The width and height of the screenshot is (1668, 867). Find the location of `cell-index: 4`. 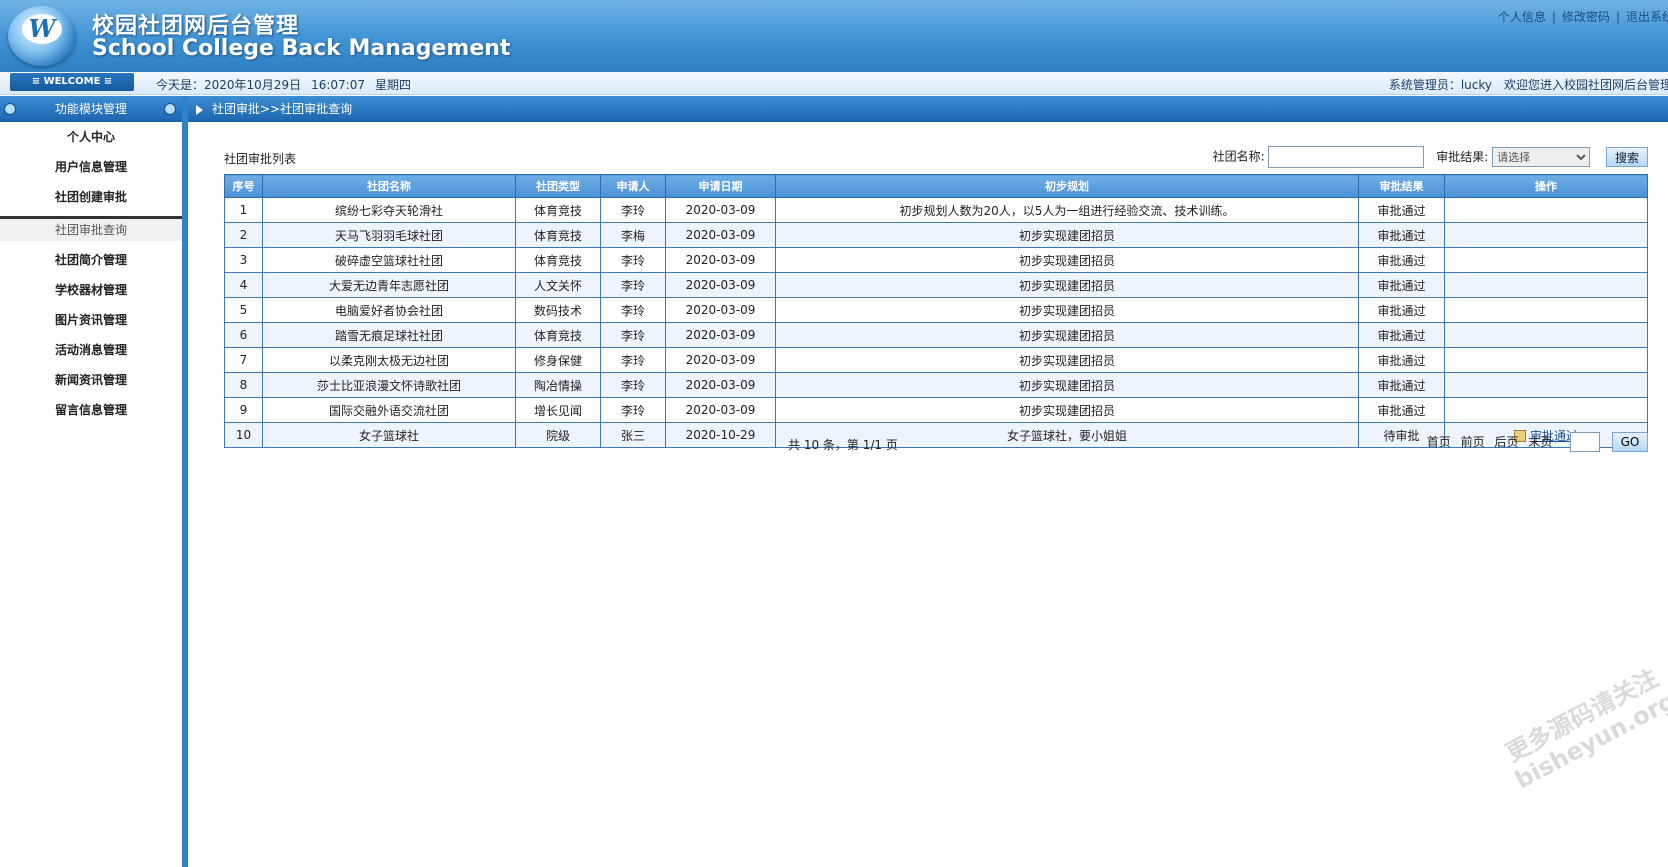

cell-index: 4 is located at coordinates (243, 285).